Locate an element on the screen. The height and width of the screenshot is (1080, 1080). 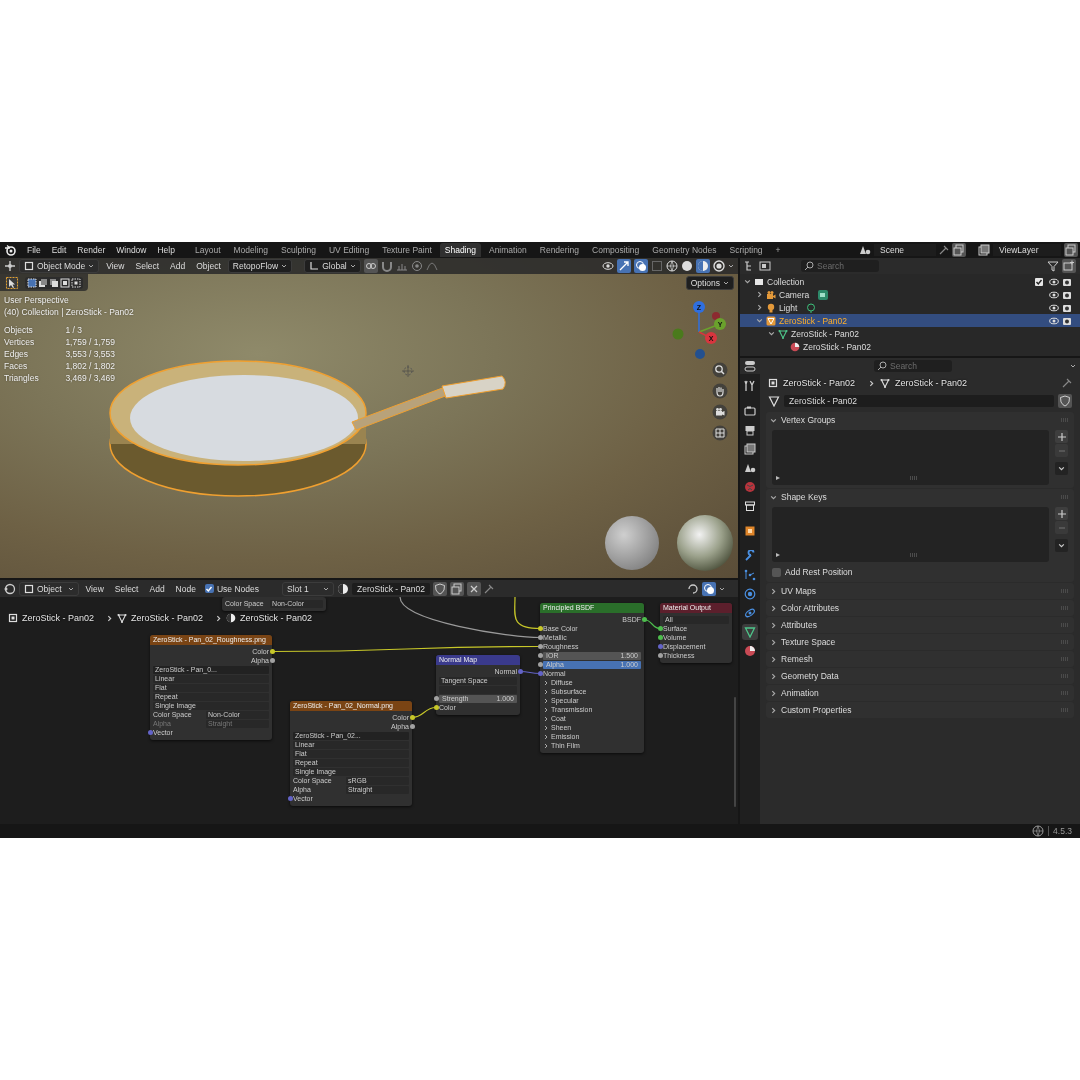
panel-header: Geometry Data is located at coordinates (920, 676).